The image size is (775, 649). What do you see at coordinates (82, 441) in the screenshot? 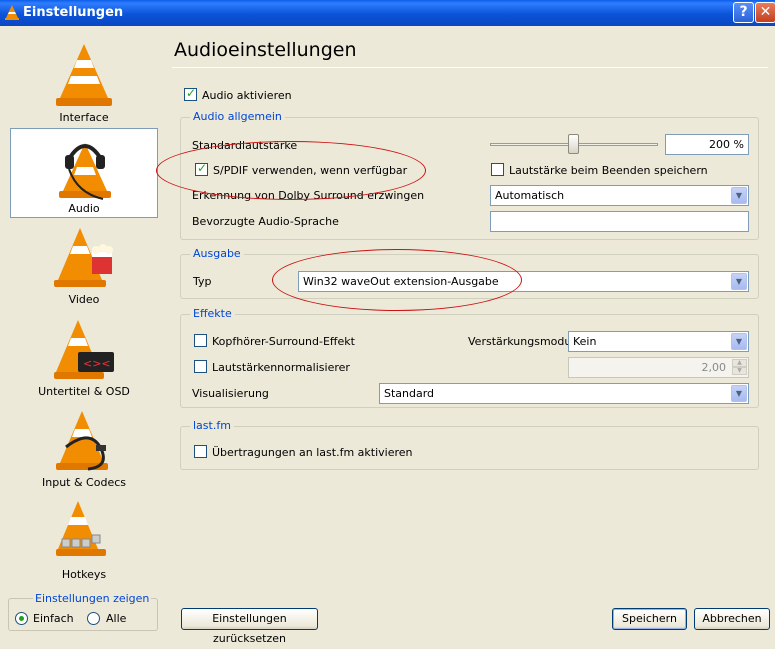
I see `vlc-input-codecs-icon` at bounding box center [82, 441].